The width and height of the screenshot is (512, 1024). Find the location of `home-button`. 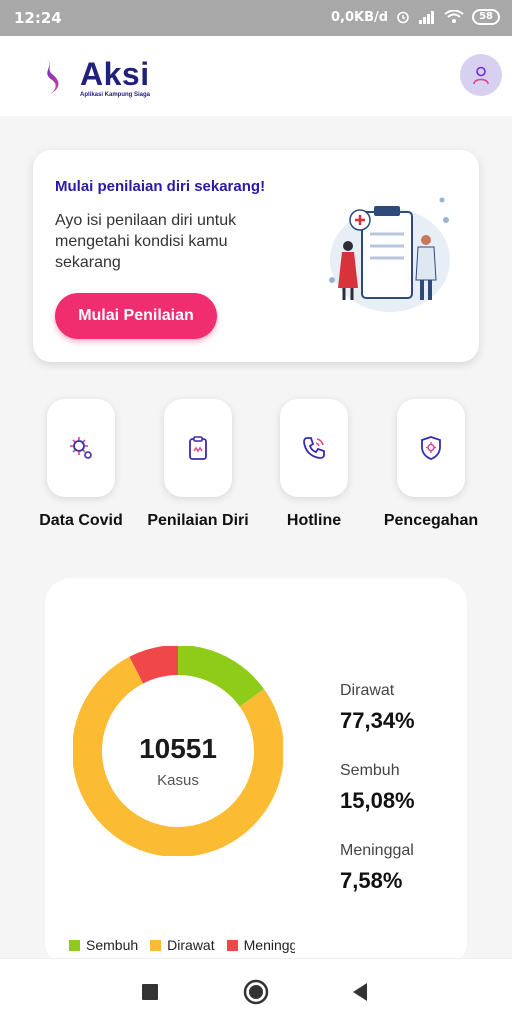

home-button is located at coordinates (256, 992).